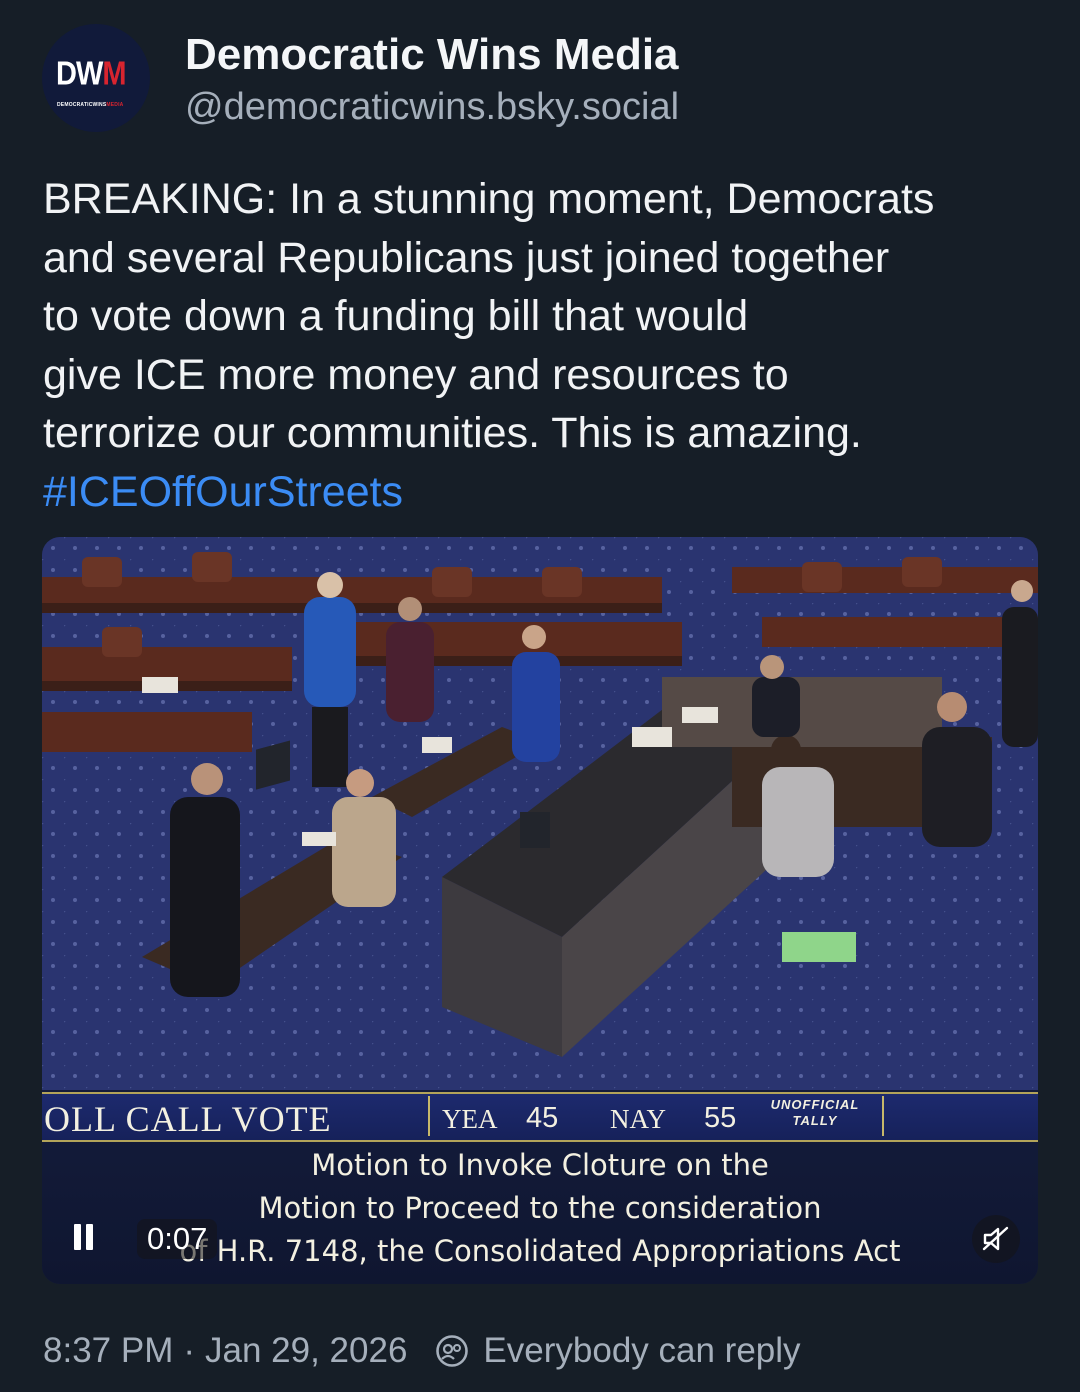 The height and width of the screenshot is (1392, 1080). Describe the element at coordinates (396, 316) in the screenshot. I see `post-text-line: to vote down a funding bill that would` at that location.